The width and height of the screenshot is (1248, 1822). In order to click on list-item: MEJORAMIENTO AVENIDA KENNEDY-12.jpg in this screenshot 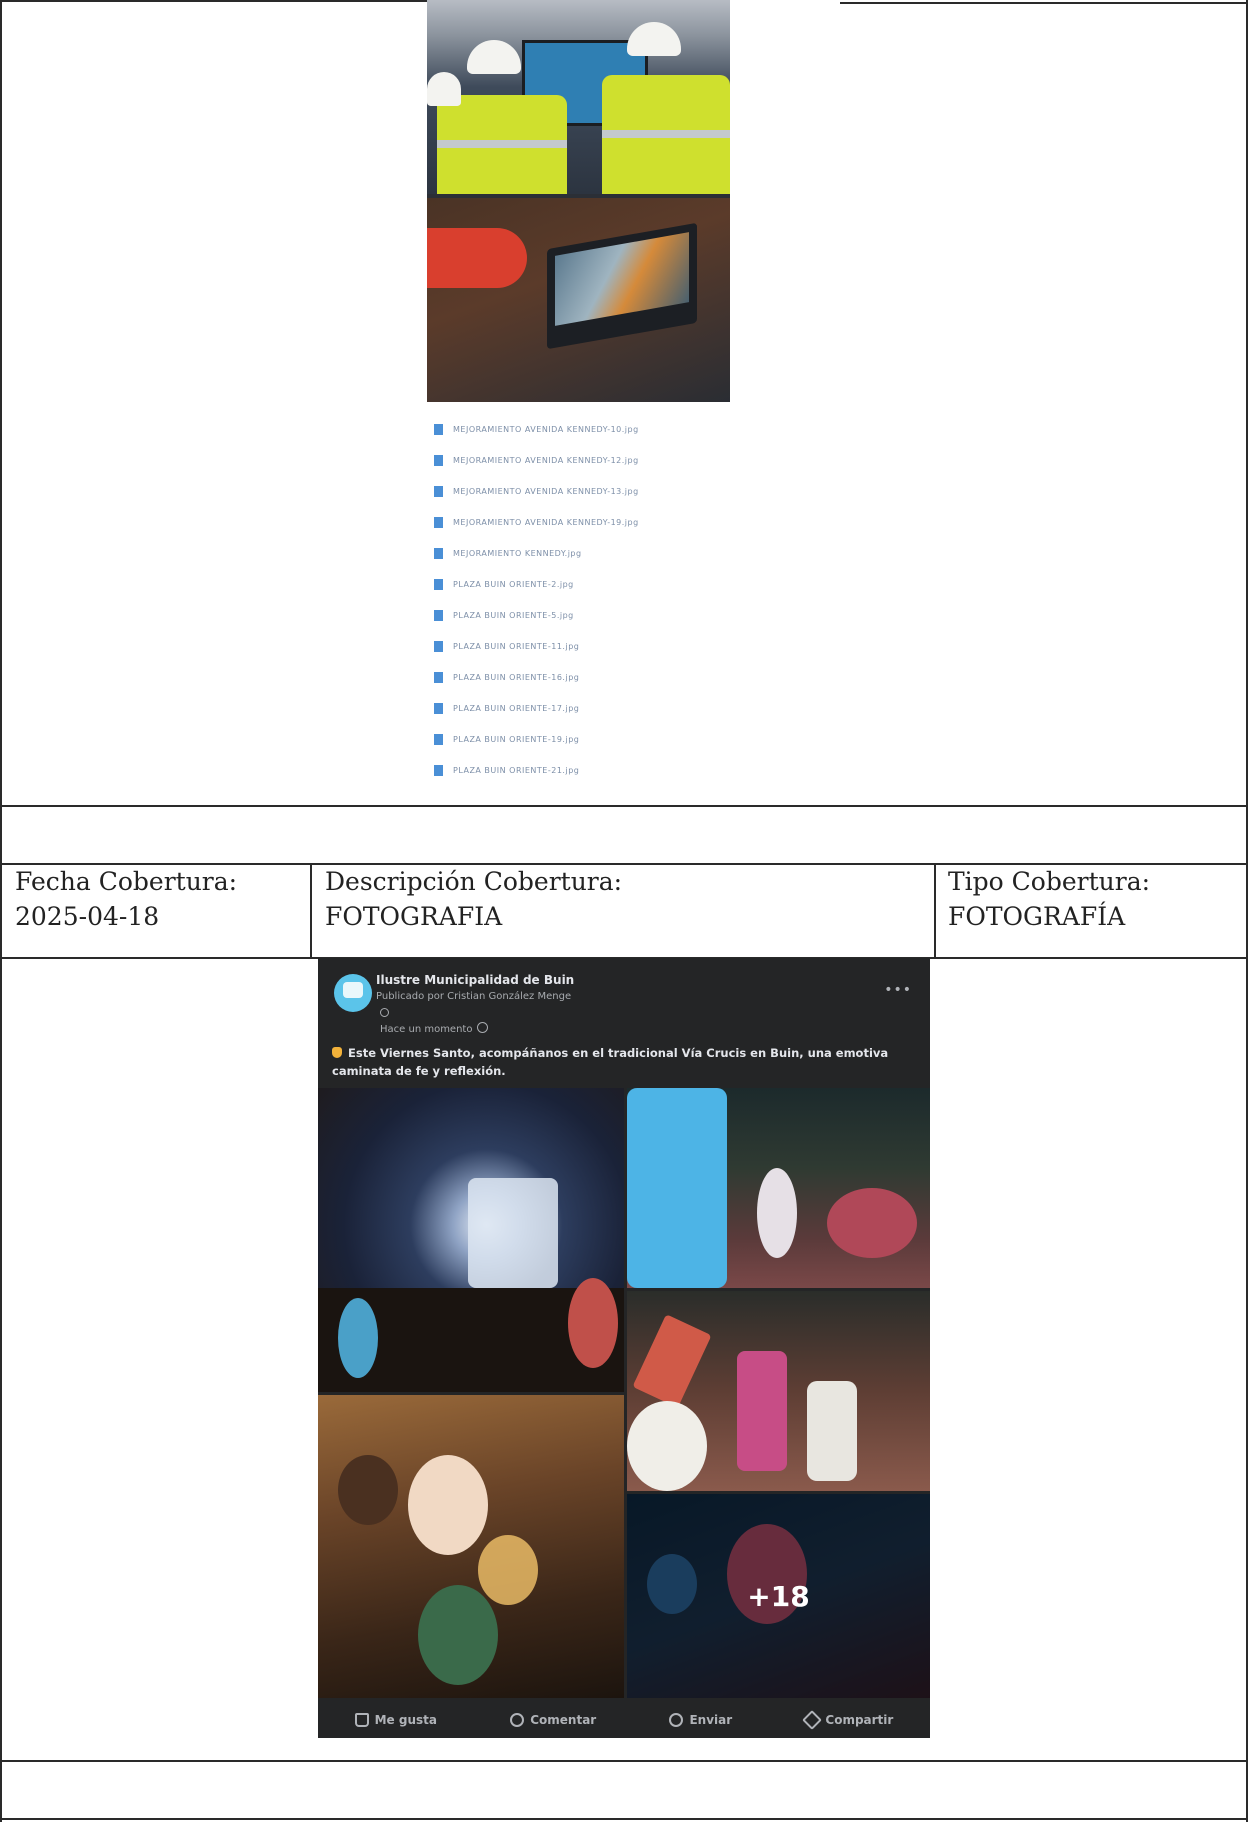, I will do `click(580, 460)`.